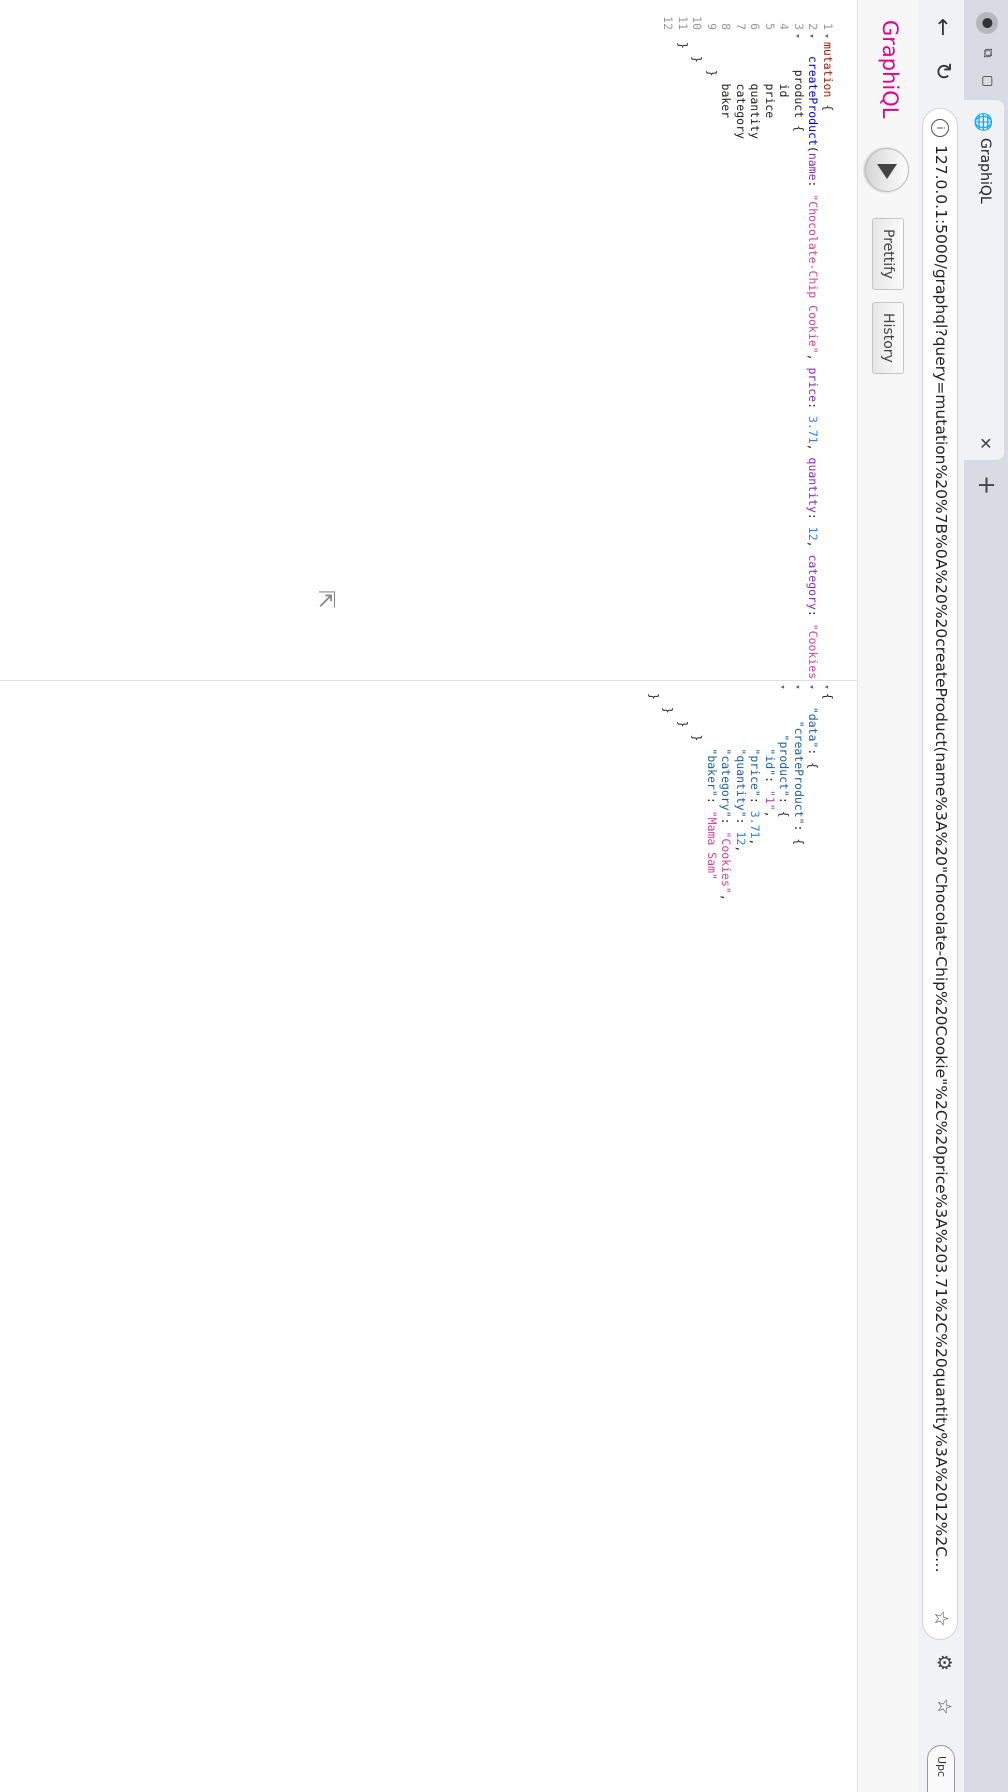 The width and height of the screenshot is (1008, 1792). Describe the element at coordinates (726, 59) in the screenshot. I see `query-line: 8 baker` at that location.